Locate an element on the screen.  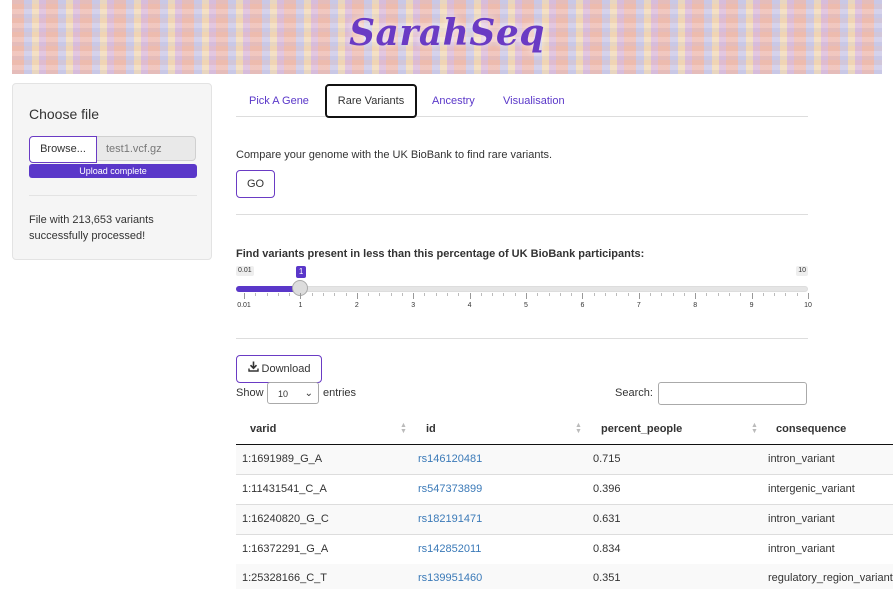
slider-tick-label: 8 is located at coordinates (695, 305).